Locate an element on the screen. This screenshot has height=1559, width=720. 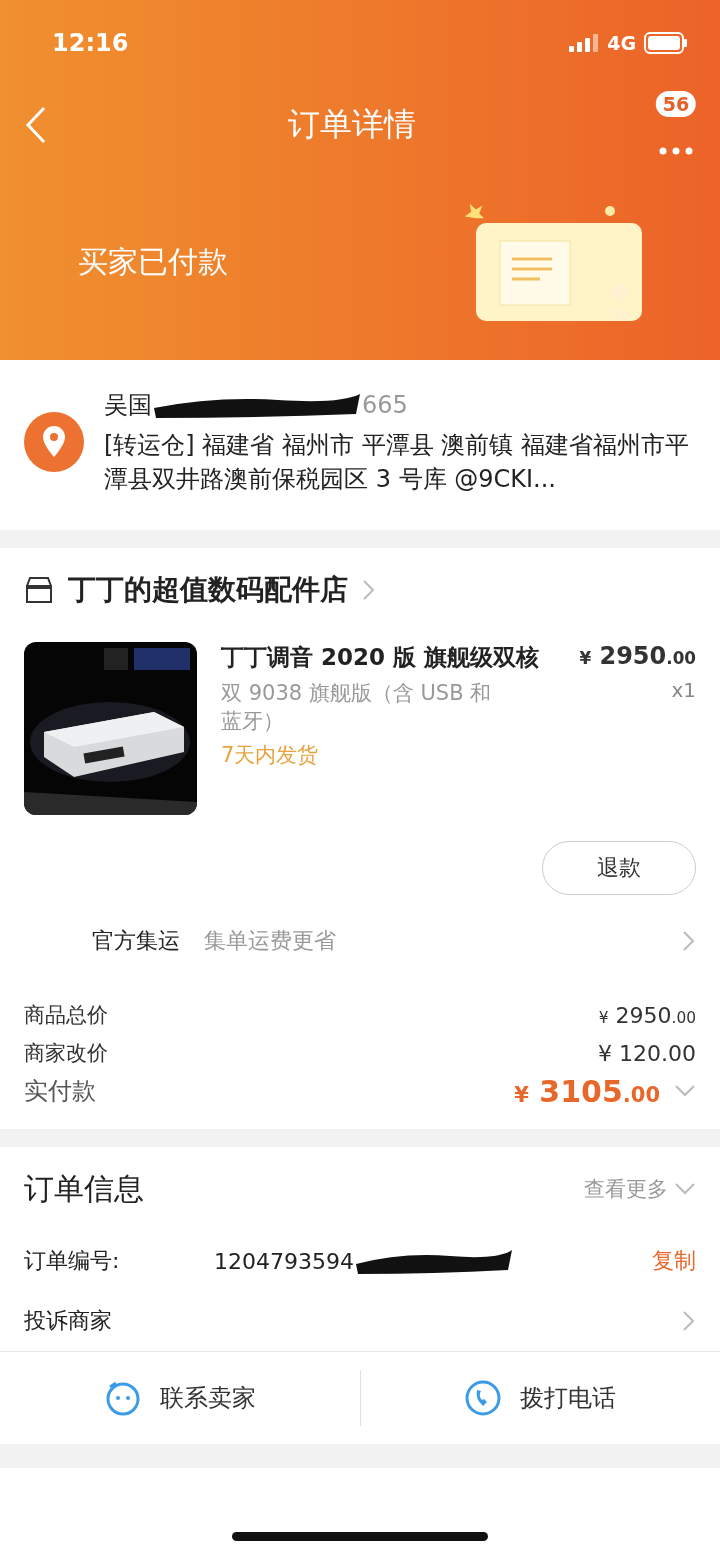
product-variant: 双 9038 旗舰版（含 USB 和蓝牙） is located at coordinates (357, 707).